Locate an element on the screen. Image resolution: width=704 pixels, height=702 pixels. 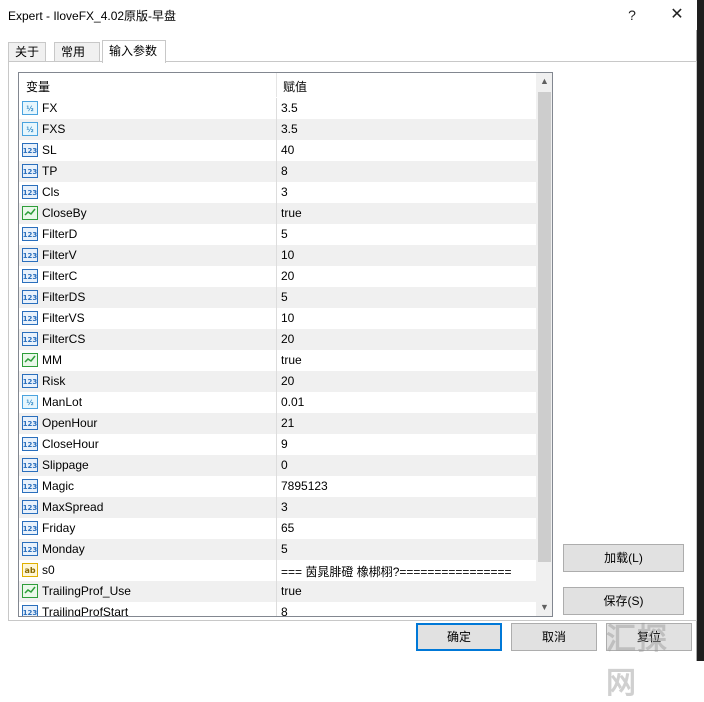
svg-text: ½ is located at coordinates (29, 109).